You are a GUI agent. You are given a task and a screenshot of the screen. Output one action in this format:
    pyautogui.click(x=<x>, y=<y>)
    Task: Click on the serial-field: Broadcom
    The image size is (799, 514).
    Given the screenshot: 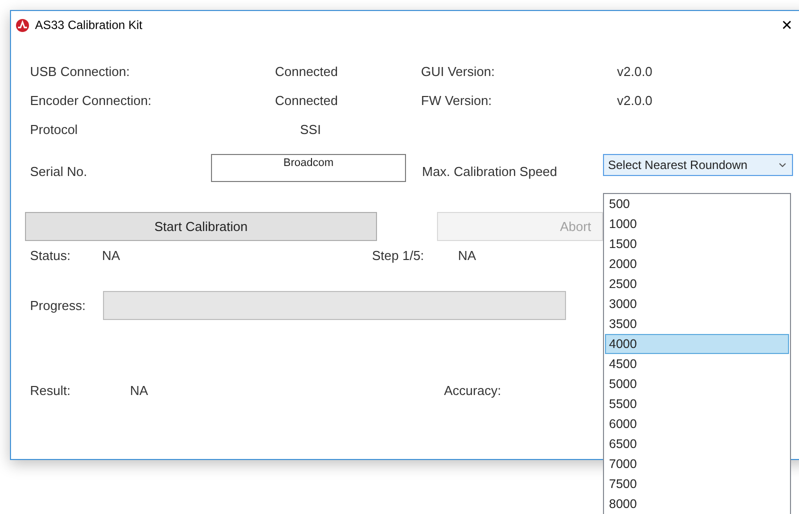 What is the action you would take?
    pyautogui.click(x=308, y=168)
    